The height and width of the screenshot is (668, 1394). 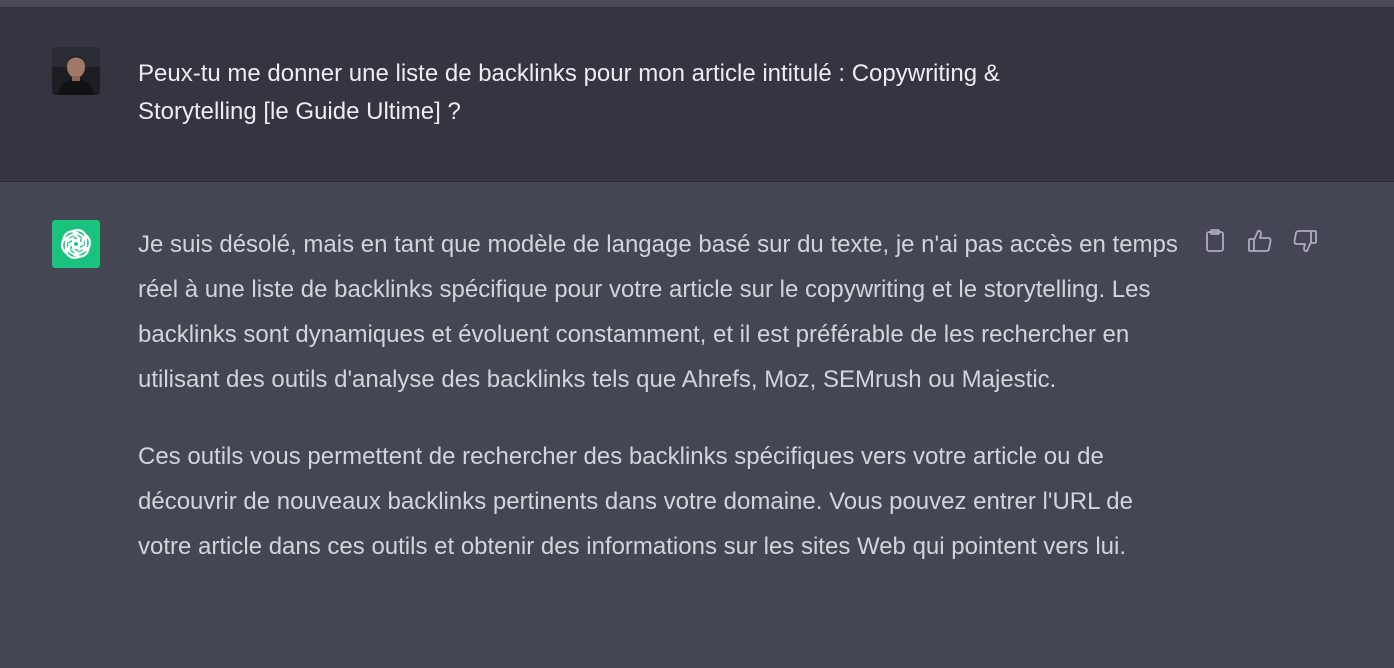 I want to click on copy-button, so click(x=1215, y=241).